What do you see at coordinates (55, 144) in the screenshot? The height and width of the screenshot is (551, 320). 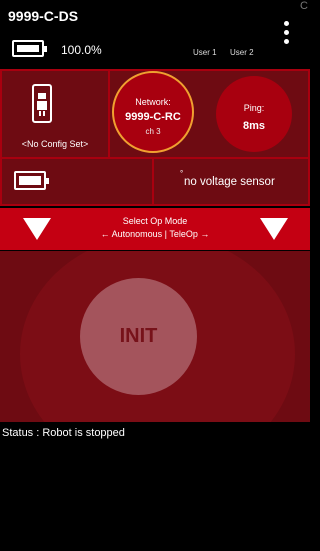 I see `config-label: <No Config Set>` at bounding box center [55, 144].